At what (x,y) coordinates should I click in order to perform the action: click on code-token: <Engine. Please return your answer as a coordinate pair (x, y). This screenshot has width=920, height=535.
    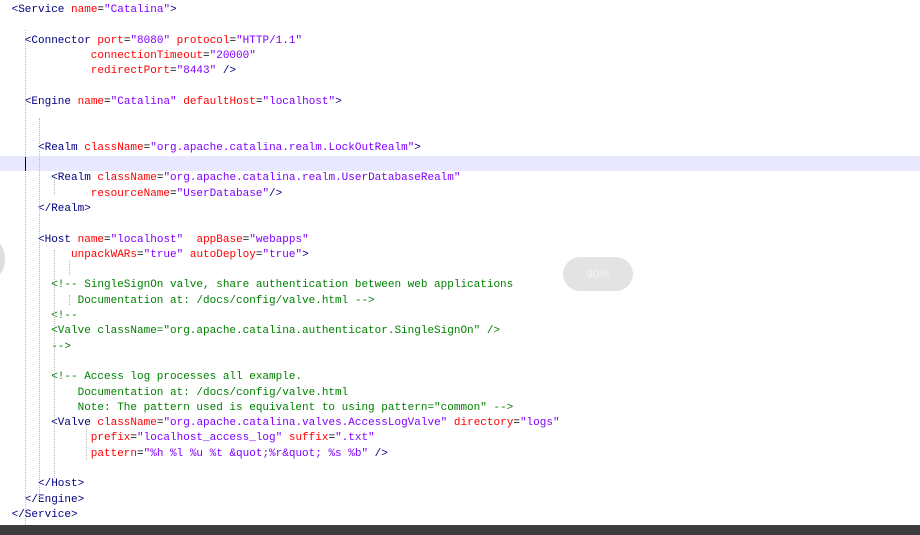
    Looking at the image, I should click on (48, 101).